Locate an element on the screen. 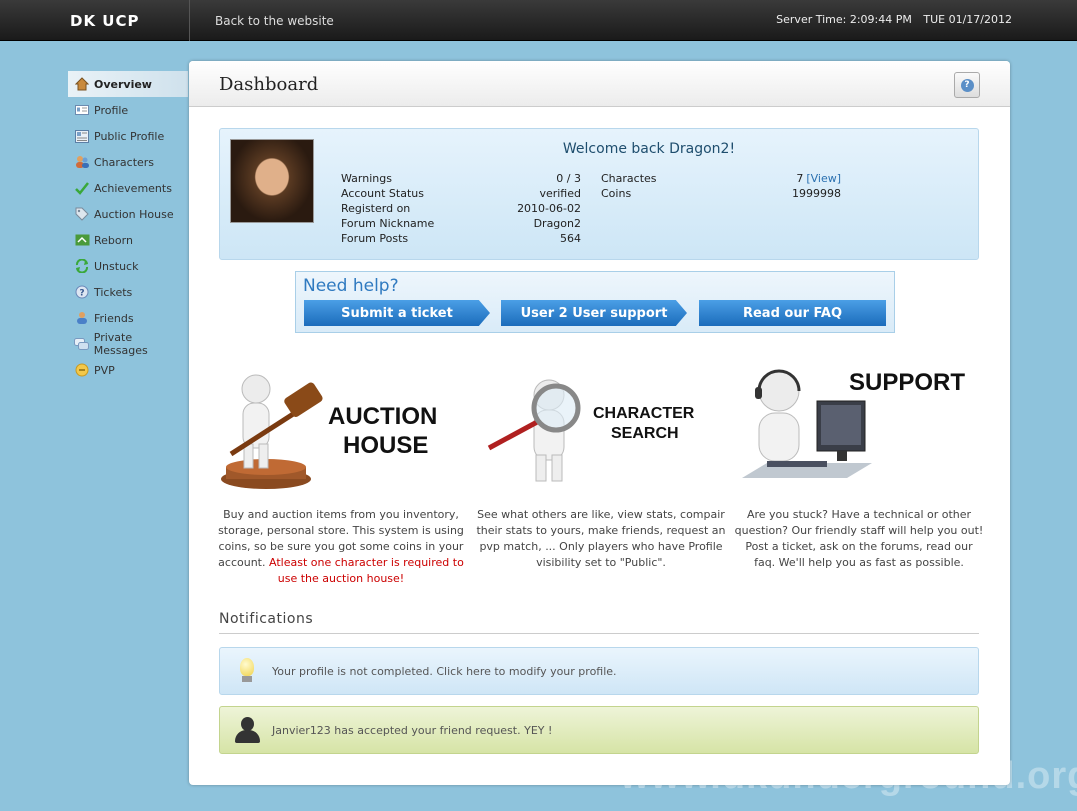 The width and height of the screenshot is (1077, 811). brand-logo: DK UCP is located at coordinates (95, 20).